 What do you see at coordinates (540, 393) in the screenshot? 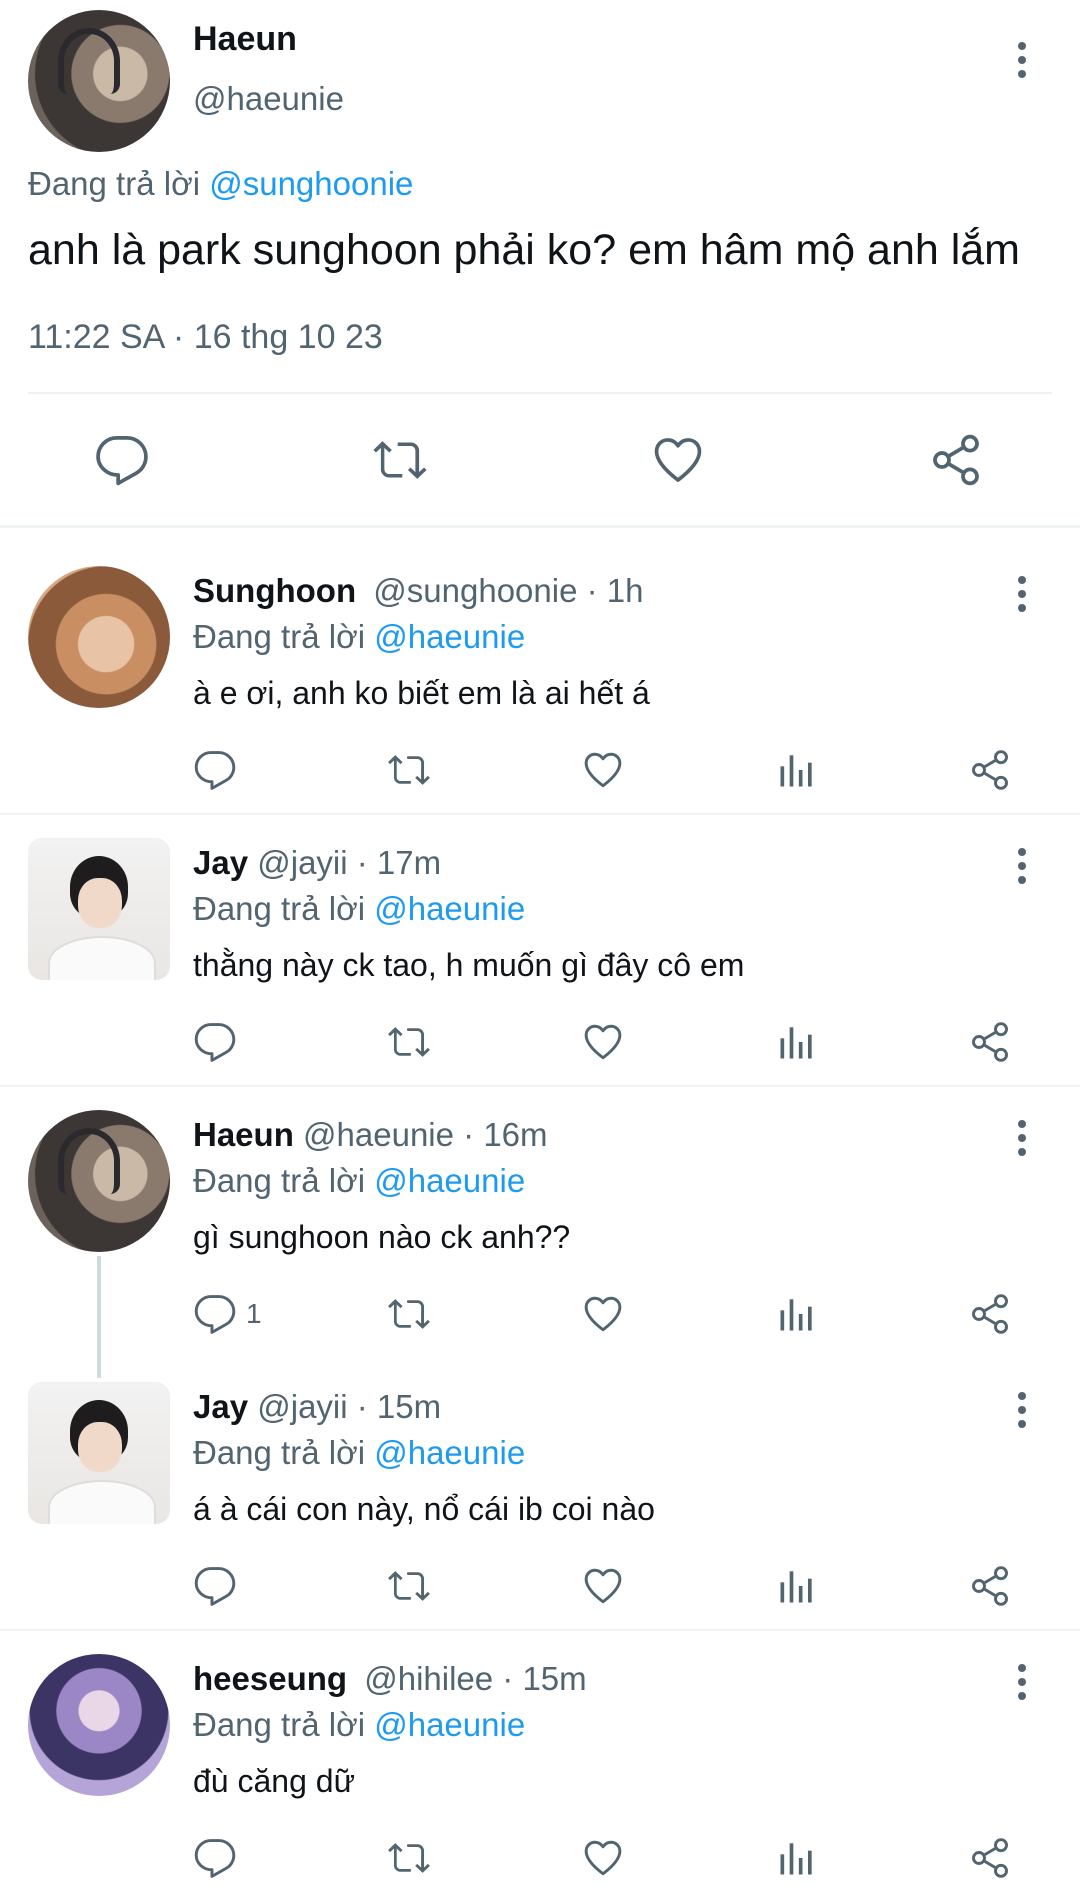
I see `divider` at bounding box center [540, 393].